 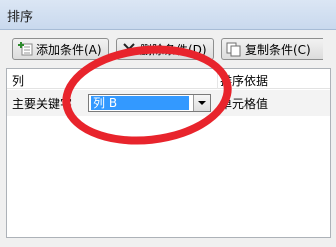 I want to click on header-column: 列, so click(x=18, y=81).